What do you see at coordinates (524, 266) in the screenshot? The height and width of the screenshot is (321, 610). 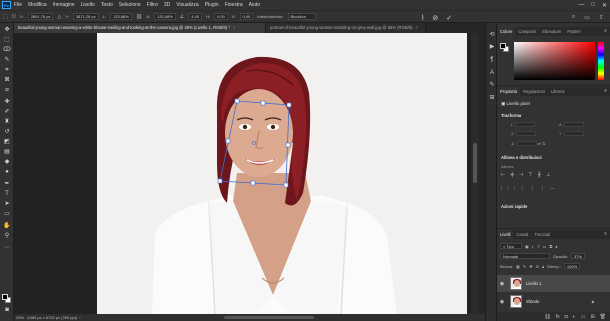 I see `lock-paint-icon: ✎` at bounding box center [524, 266].